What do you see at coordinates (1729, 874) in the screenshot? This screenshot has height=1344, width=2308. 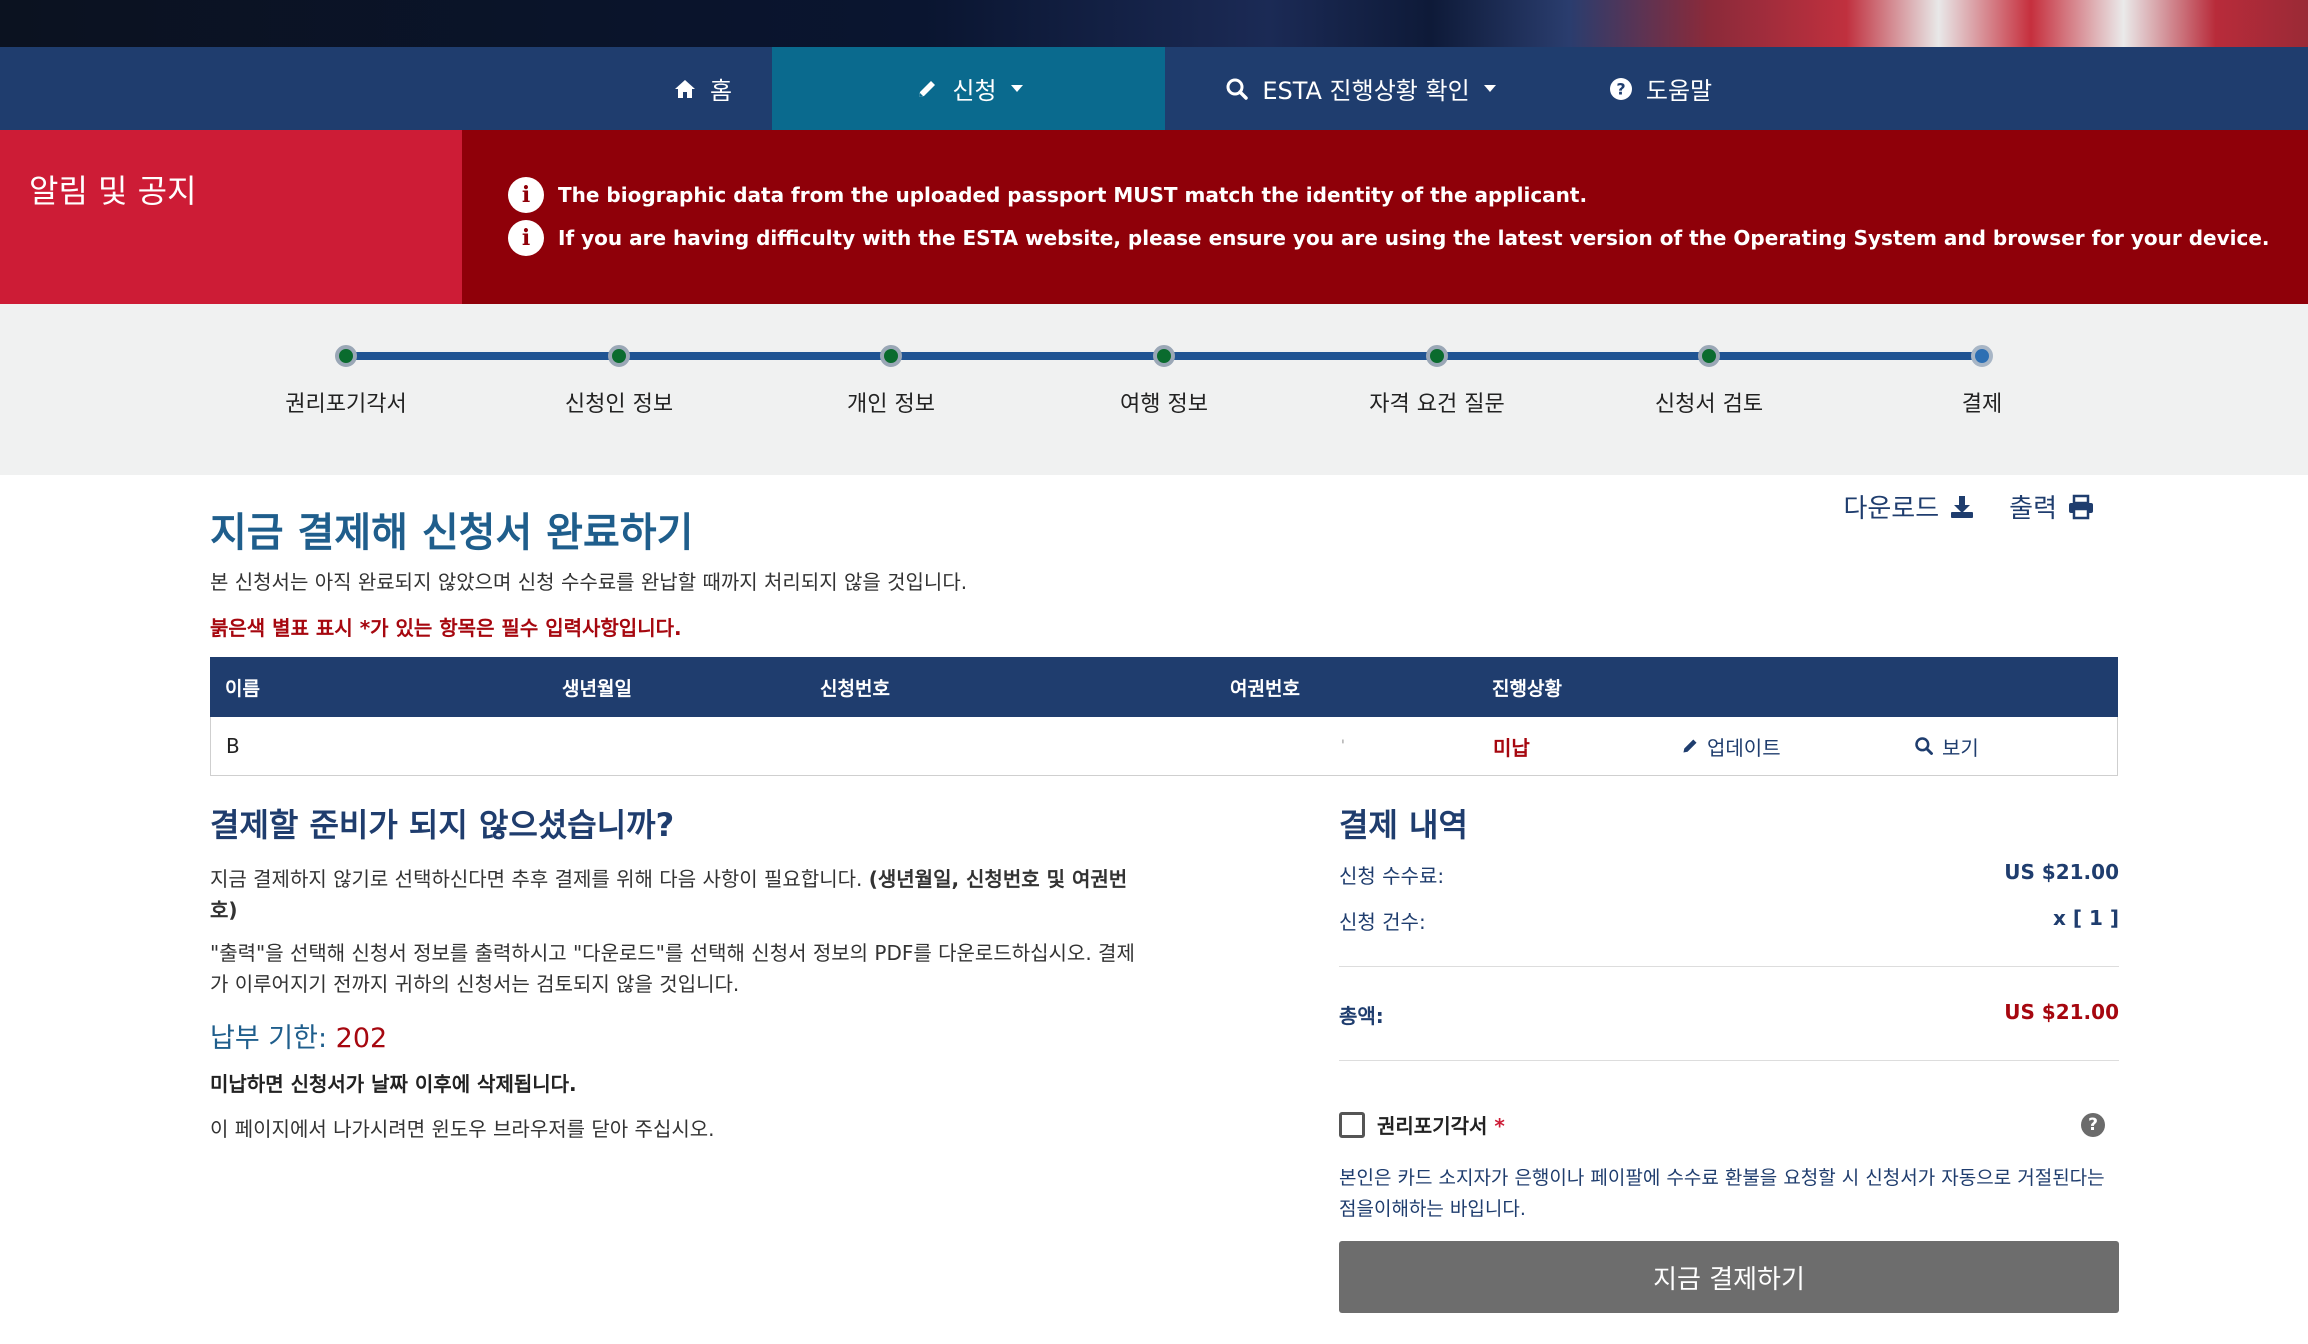 I see `fee-row: 신청 수수료: US $21.00` at bounding box center [1729, 874].